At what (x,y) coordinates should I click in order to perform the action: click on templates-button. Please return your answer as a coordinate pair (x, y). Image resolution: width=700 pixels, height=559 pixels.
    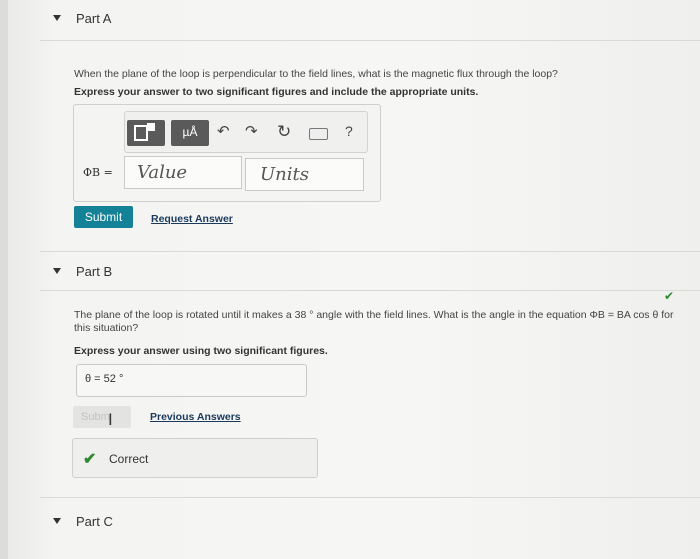
    Looking at the image, I should click on (146, 133).